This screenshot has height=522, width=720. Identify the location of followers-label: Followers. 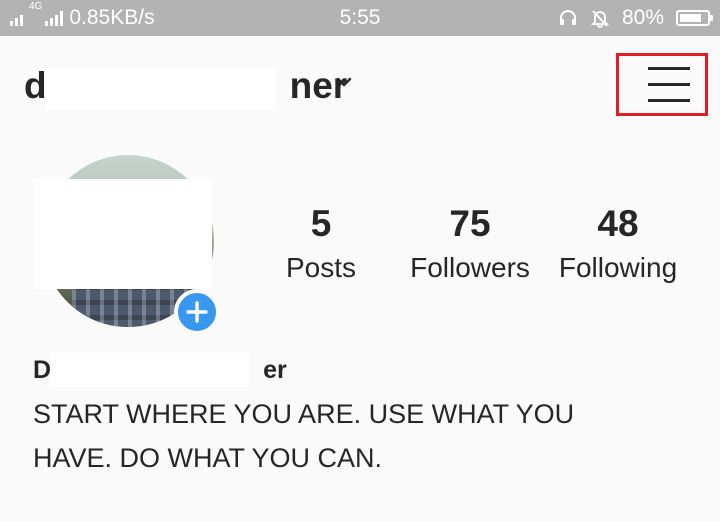
(470, 267).